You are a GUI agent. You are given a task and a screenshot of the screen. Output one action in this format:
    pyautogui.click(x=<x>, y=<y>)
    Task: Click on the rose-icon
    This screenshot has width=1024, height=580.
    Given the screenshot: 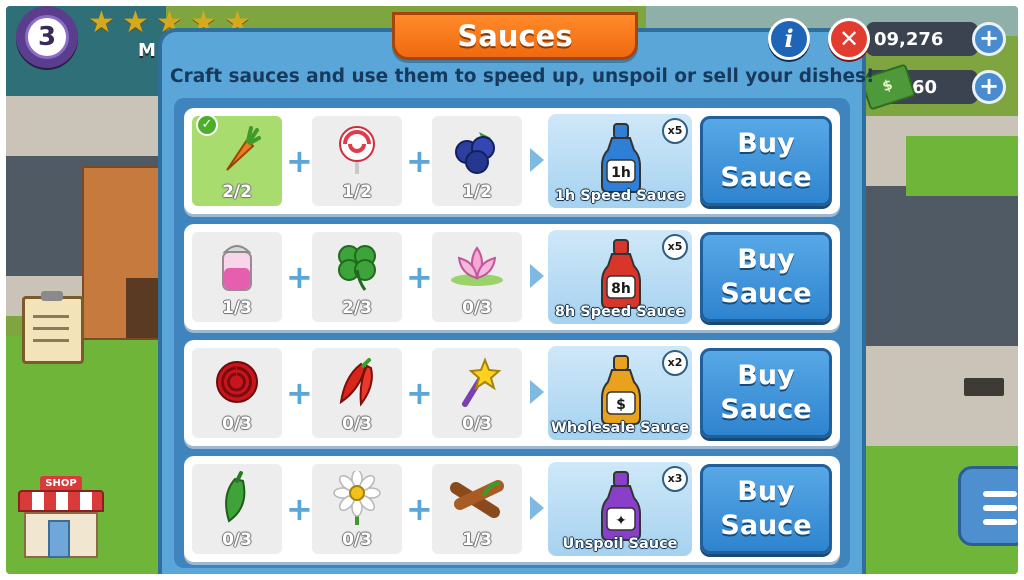 What is the action you would take?
    pyautogui.click(x=237, y=382)
    